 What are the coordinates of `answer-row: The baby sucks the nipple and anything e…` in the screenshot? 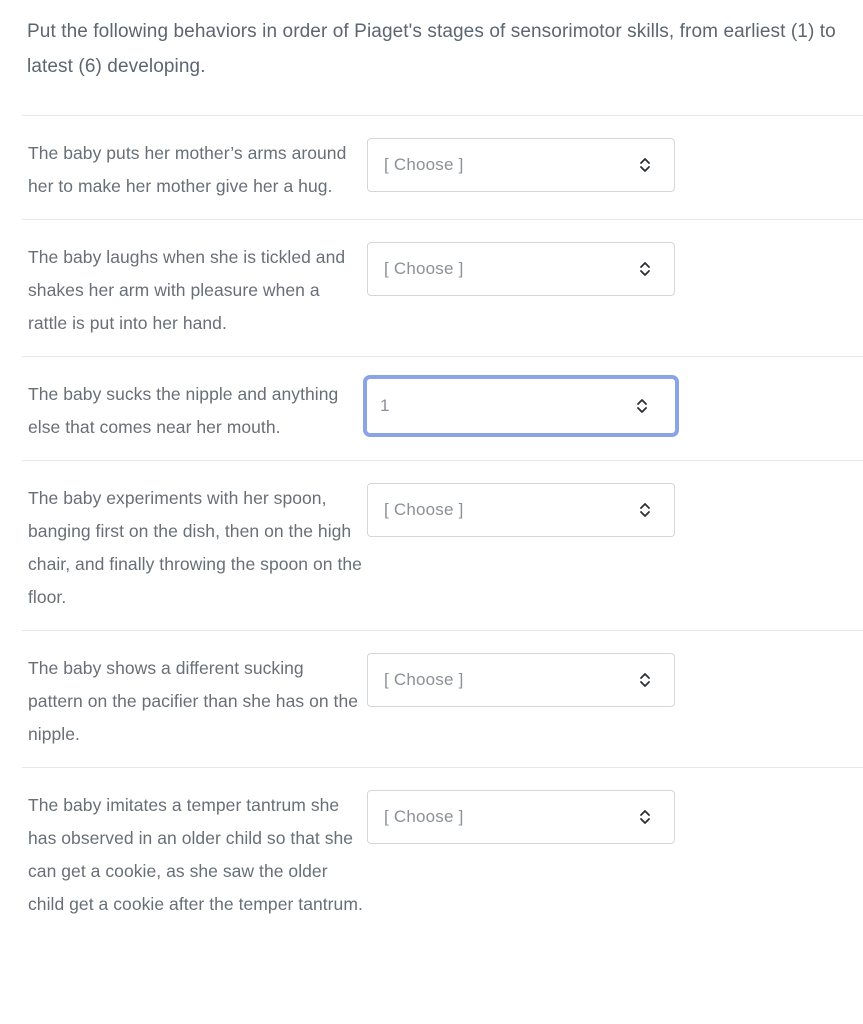 It's located at (442, 408).